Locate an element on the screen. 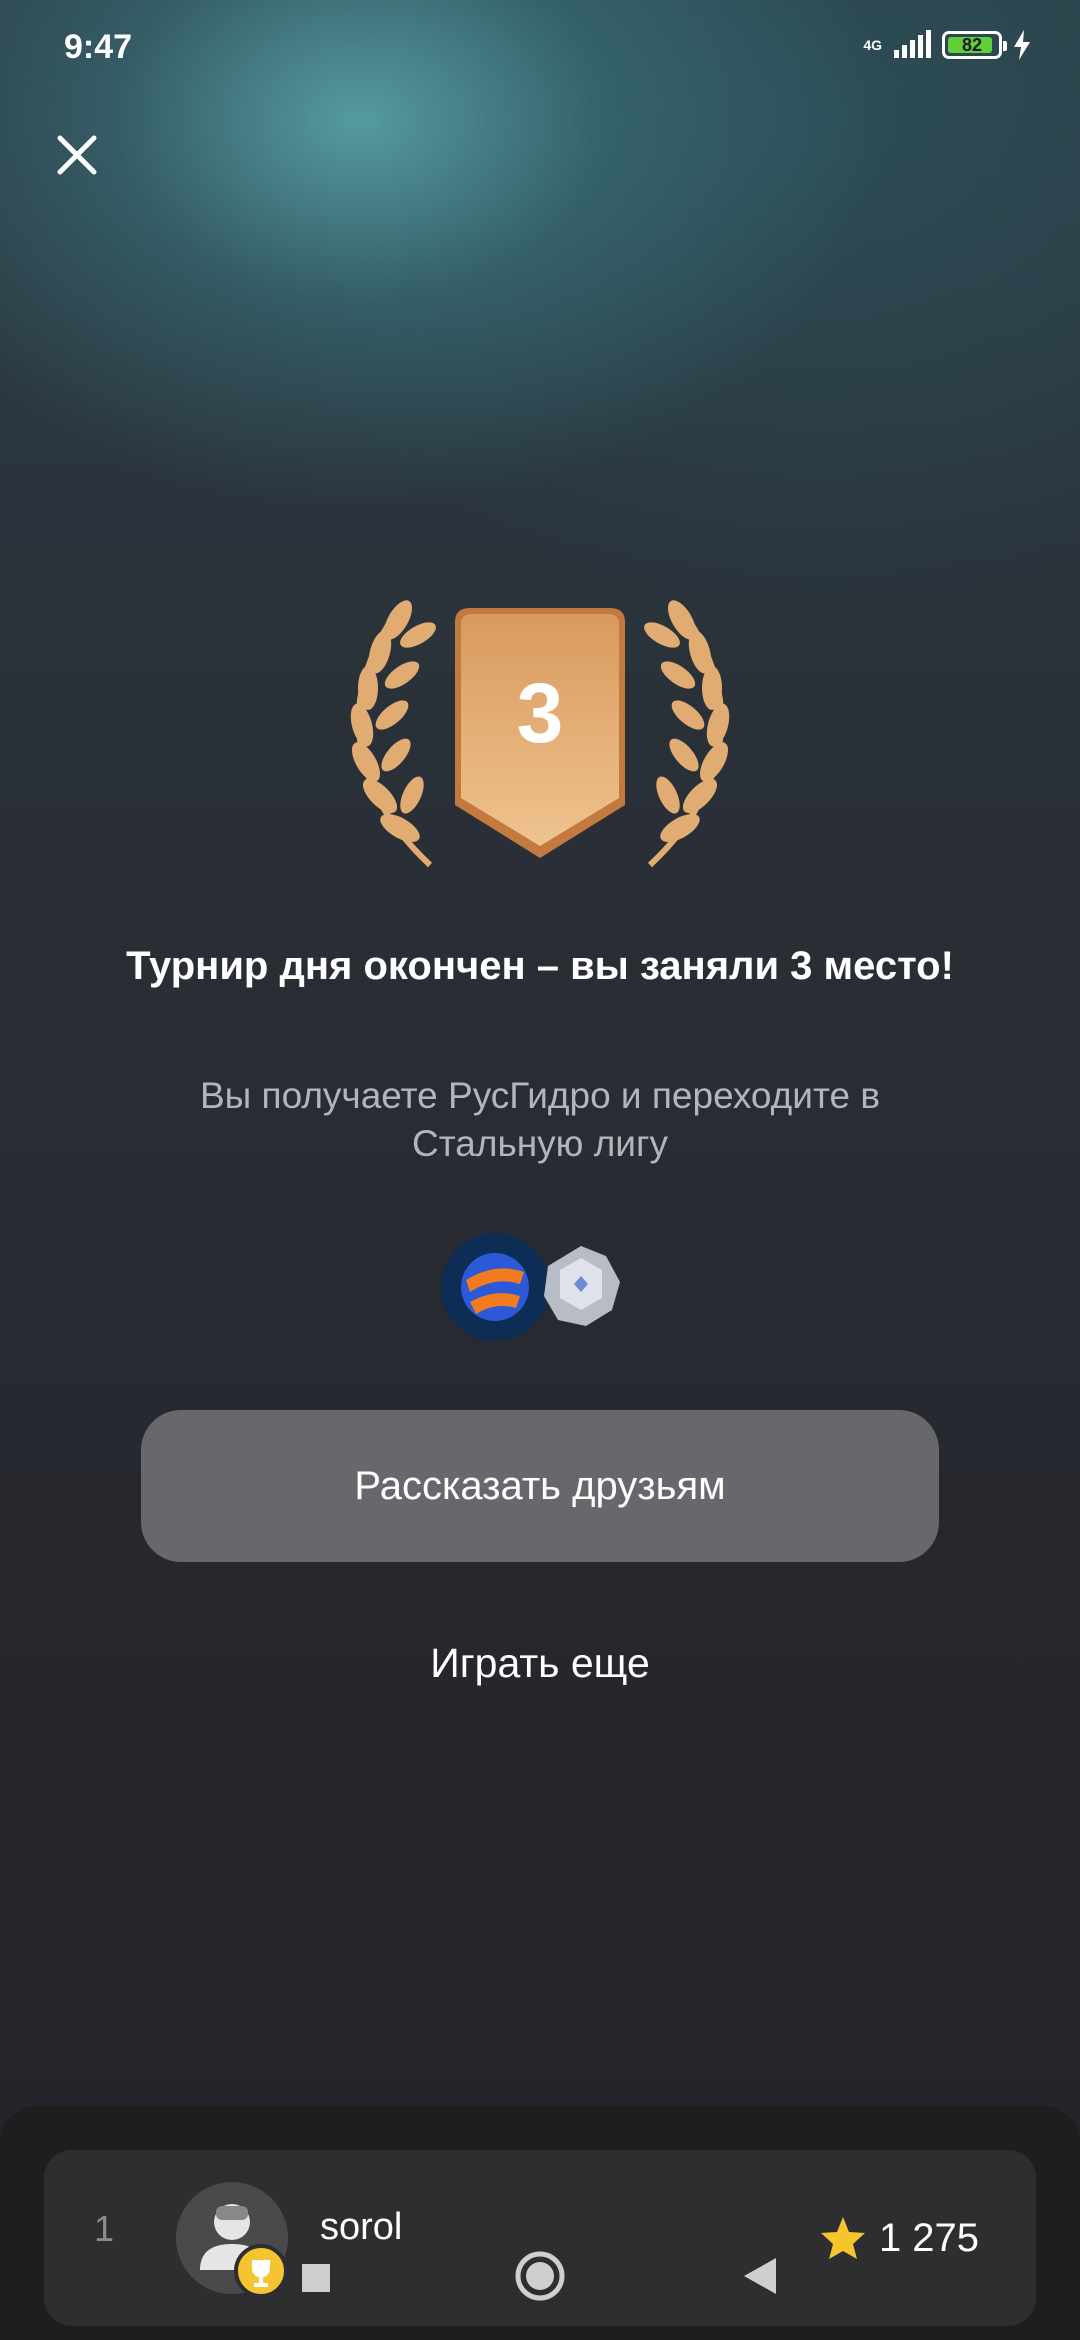 The width and height of the screenshot is (1080, 2340). signal-icon is located at coordinates (912, 44).